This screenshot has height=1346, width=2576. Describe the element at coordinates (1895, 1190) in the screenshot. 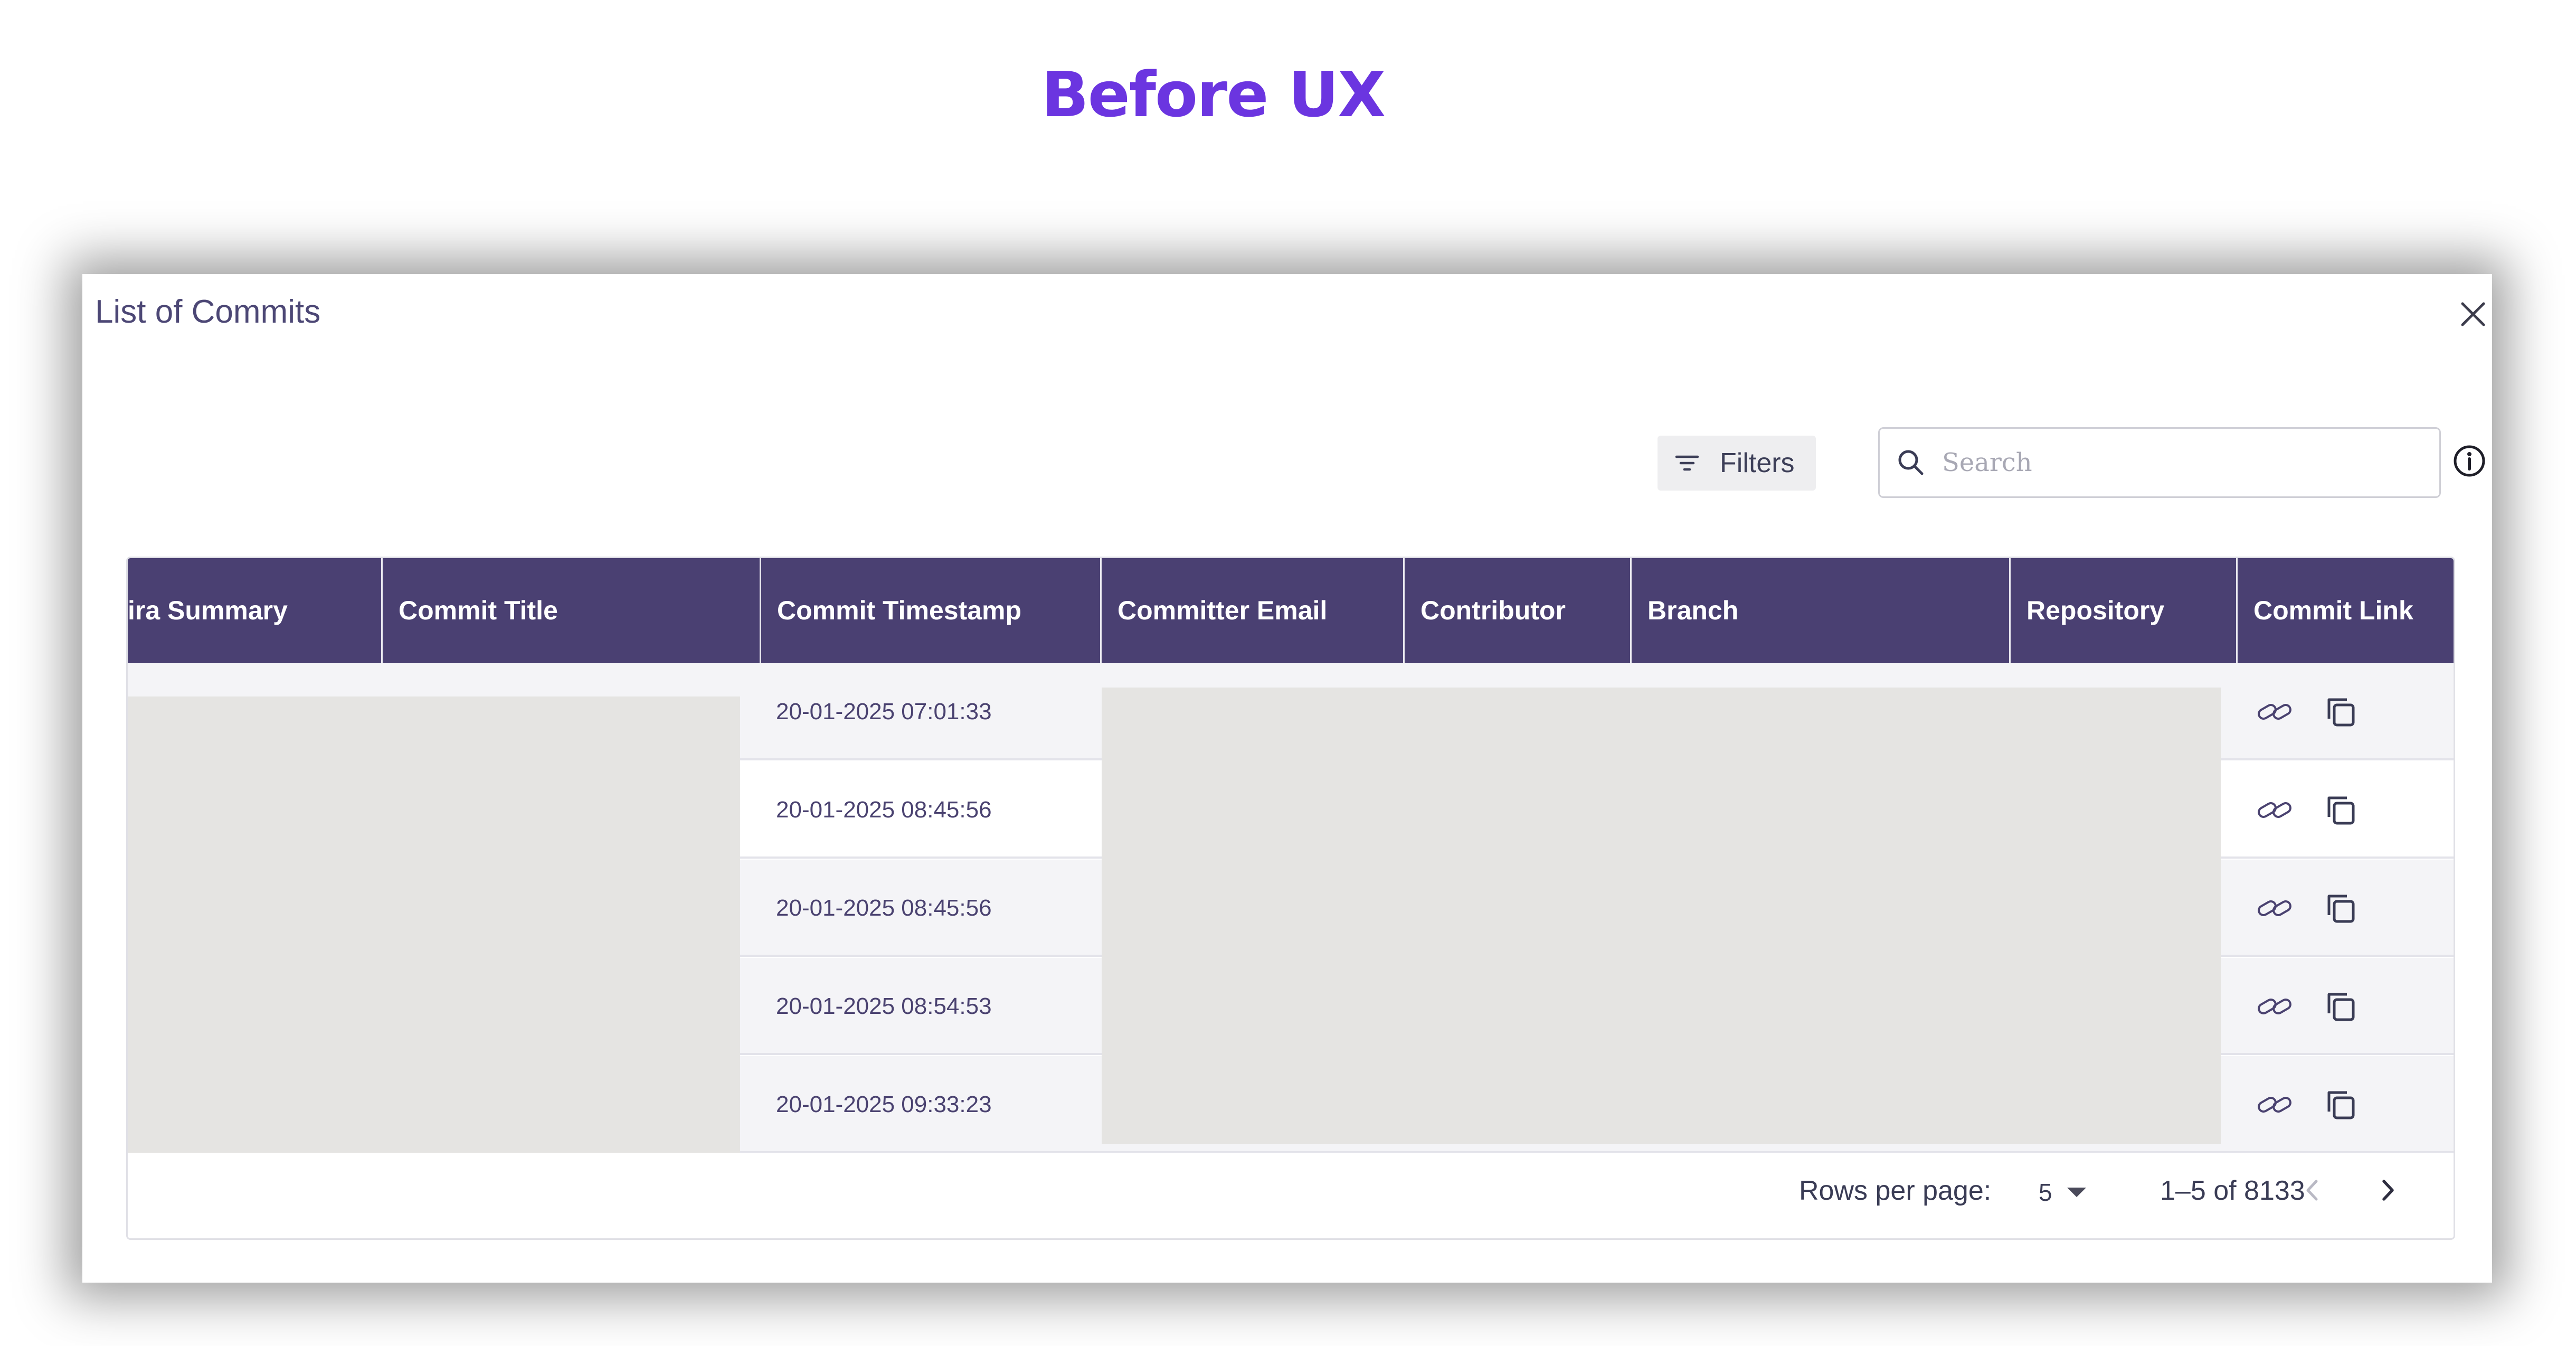

I see `rows-per-page-label: Rows per page:` at that location.